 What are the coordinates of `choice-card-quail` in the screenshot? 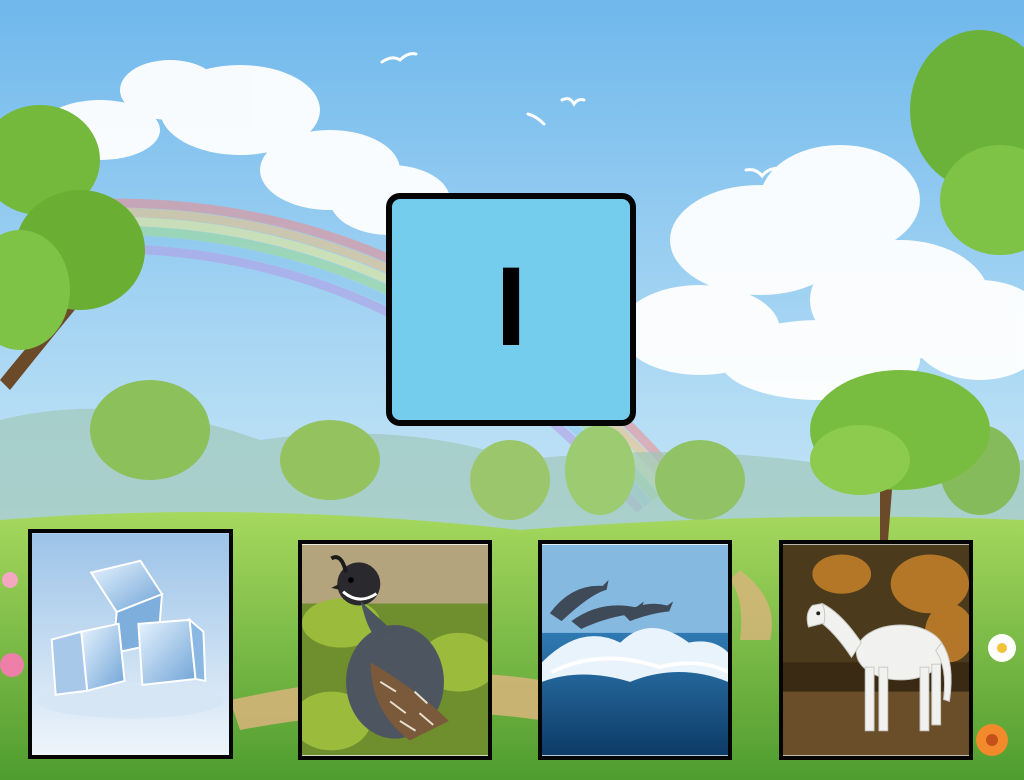 It's located at (395, 650).